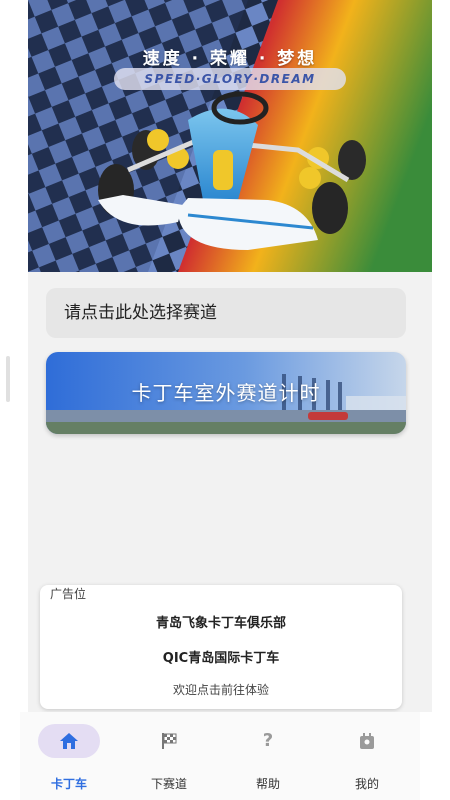  Describe the element at coordinates (220, 756) in the screenshot. I see `bottom-nav: 卡丁车 下赛道 ? 帮助 我的` at that location.